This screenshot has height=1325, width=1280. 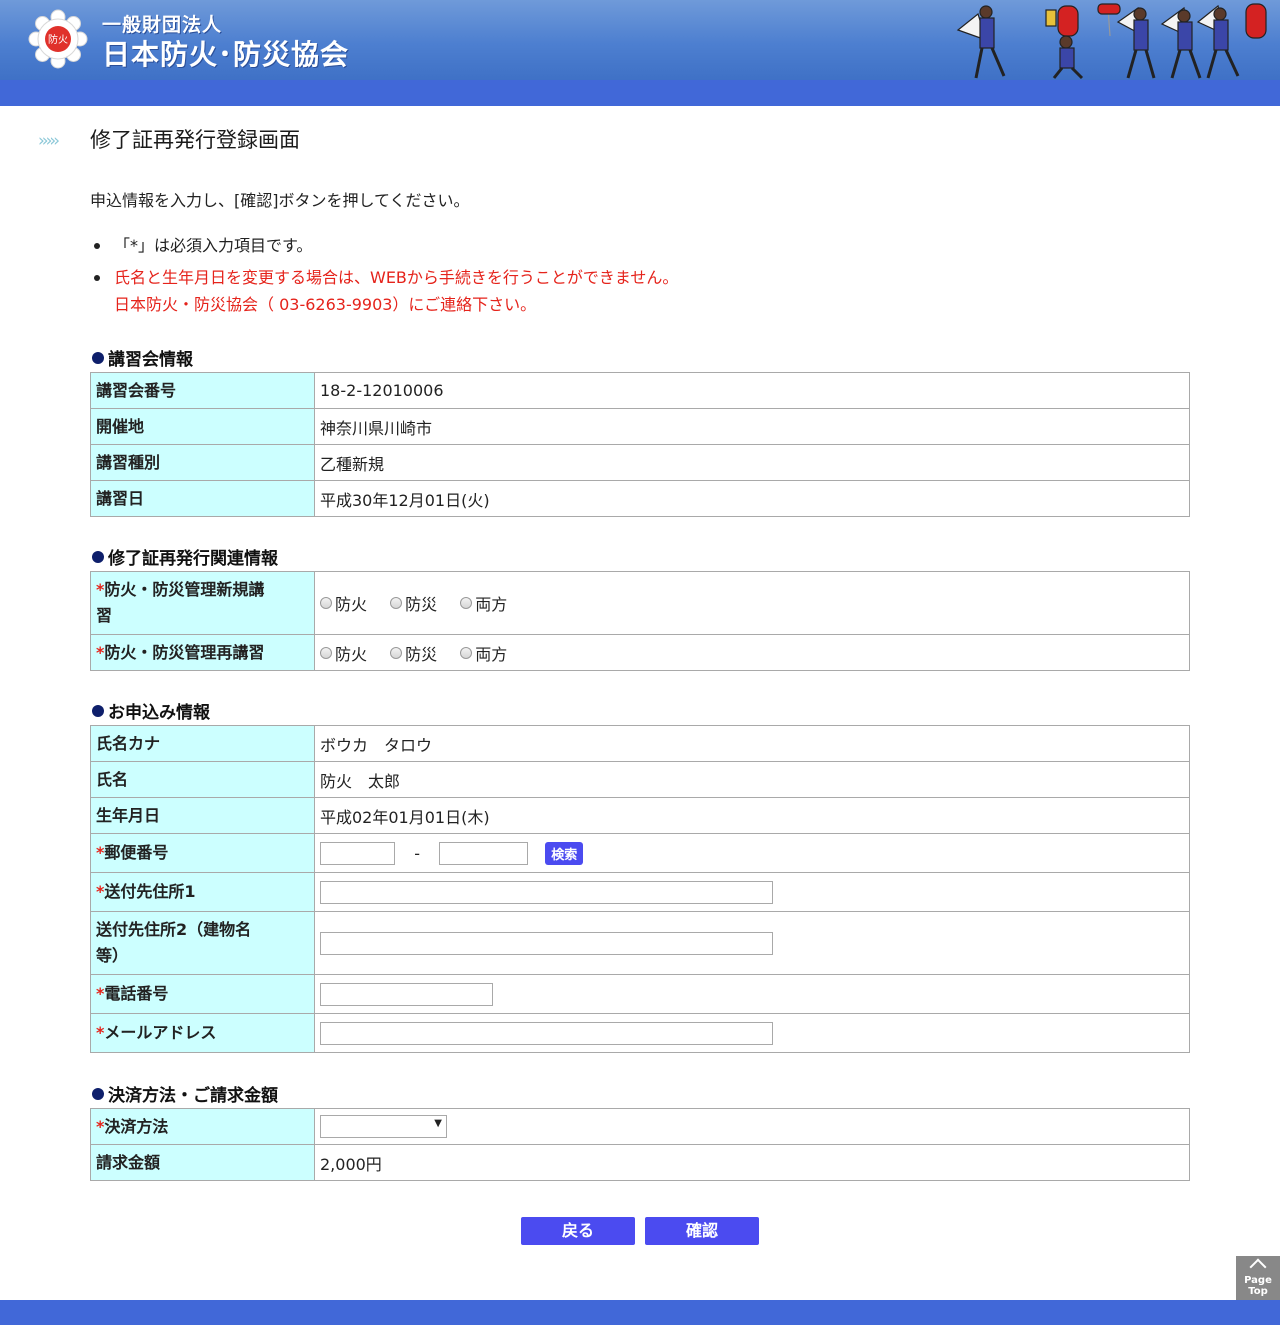 I want to click on org-name: 日本防火･防災協会, so click(x=226, y=54).